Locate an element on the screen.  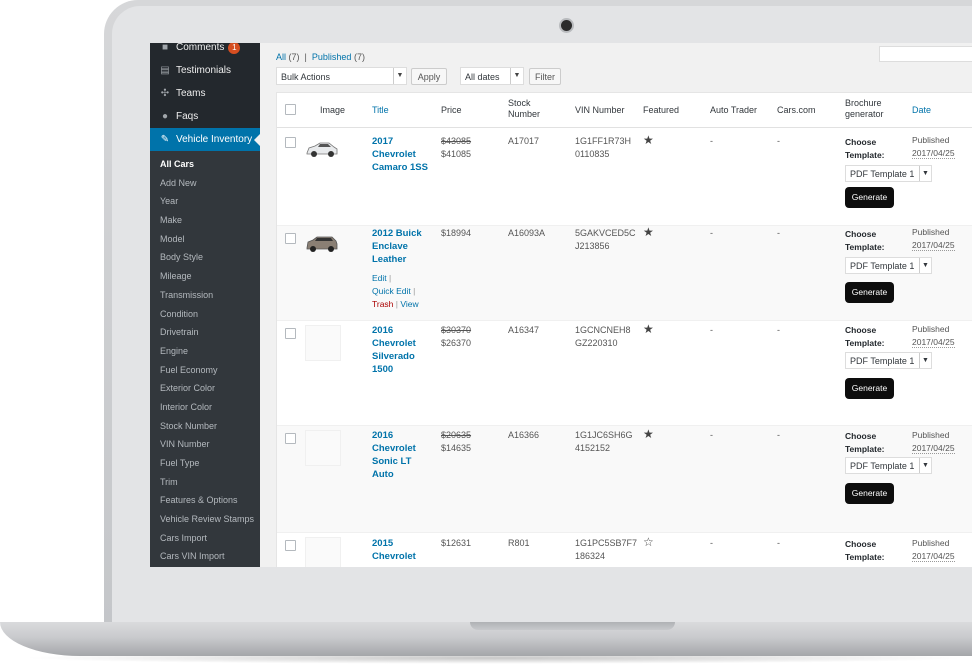
price-cell: $43085 $41085 is located at coordinates (456, 148).